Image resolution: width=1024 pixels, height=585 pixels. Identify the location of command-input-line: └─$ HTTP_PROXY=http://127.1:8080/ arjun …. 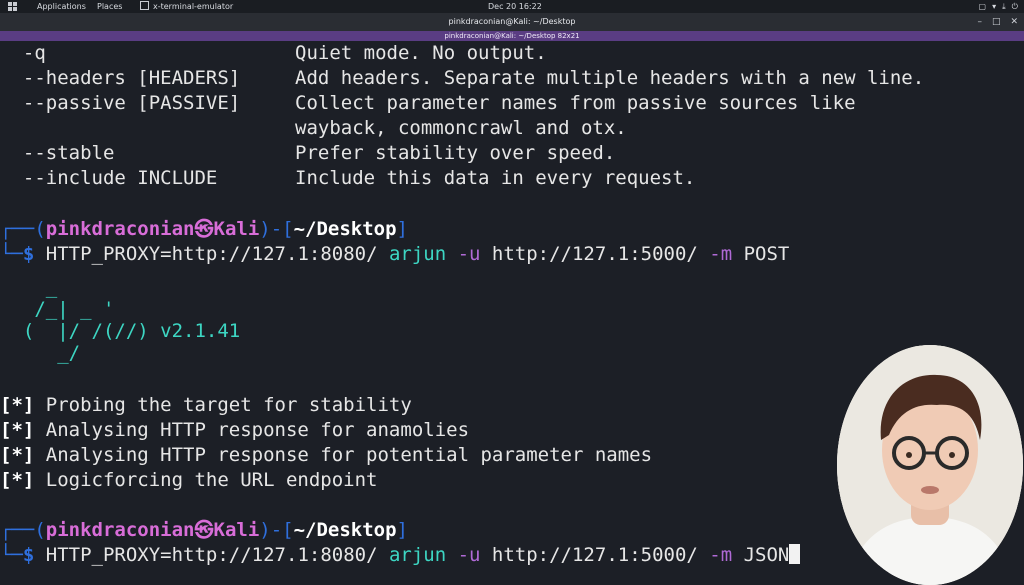
(400, 555).